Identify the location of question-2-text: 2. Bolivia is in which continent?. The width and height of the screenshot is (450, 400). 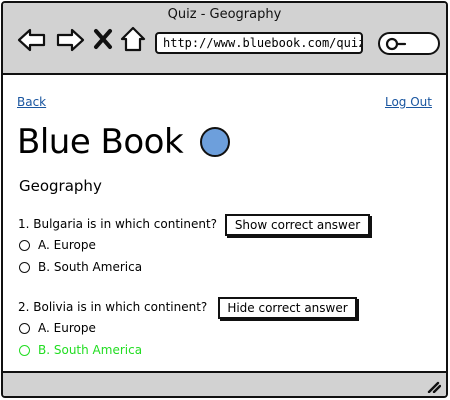
(113, 307).